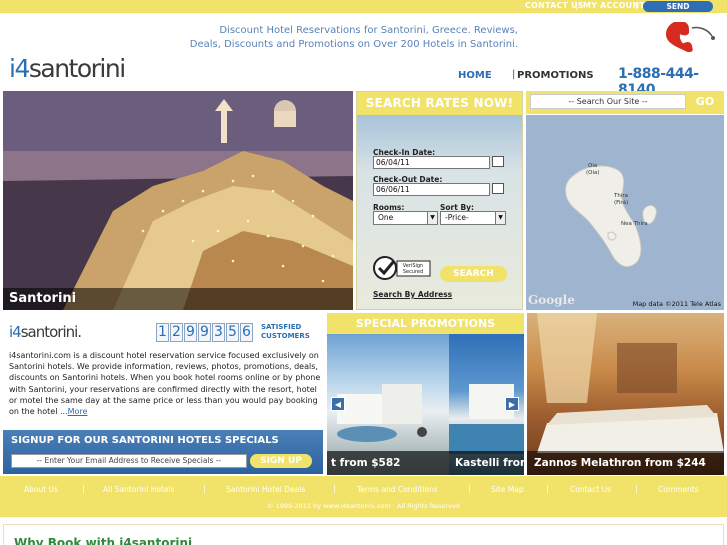  I want to click on more-link: More, so click(78, 411).